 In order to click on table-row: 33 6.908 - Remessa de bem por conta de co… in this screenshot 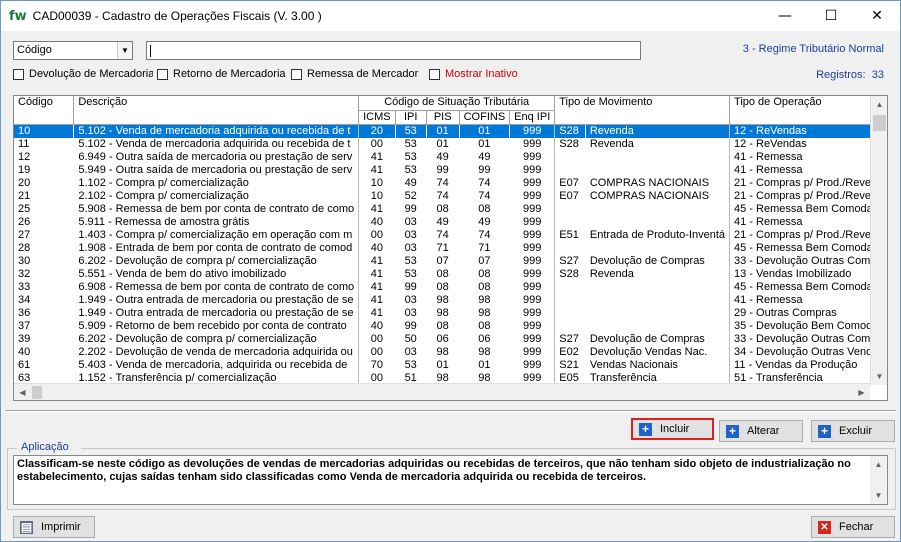, I will do `click(450, 287)`.